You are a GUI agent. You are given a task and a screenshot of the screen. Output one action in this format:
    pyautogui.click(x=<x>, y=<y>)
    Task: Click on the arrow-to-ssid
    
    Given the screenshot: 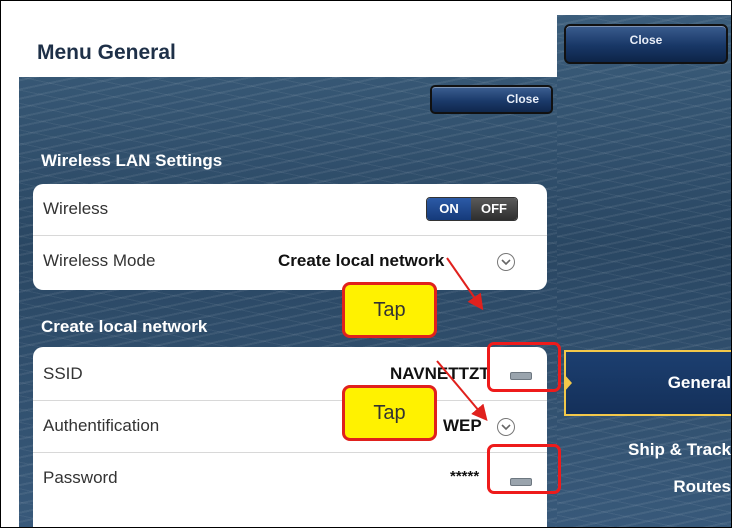 What is the action you would take?
    pyautogui.click(x=465, y=284)
    